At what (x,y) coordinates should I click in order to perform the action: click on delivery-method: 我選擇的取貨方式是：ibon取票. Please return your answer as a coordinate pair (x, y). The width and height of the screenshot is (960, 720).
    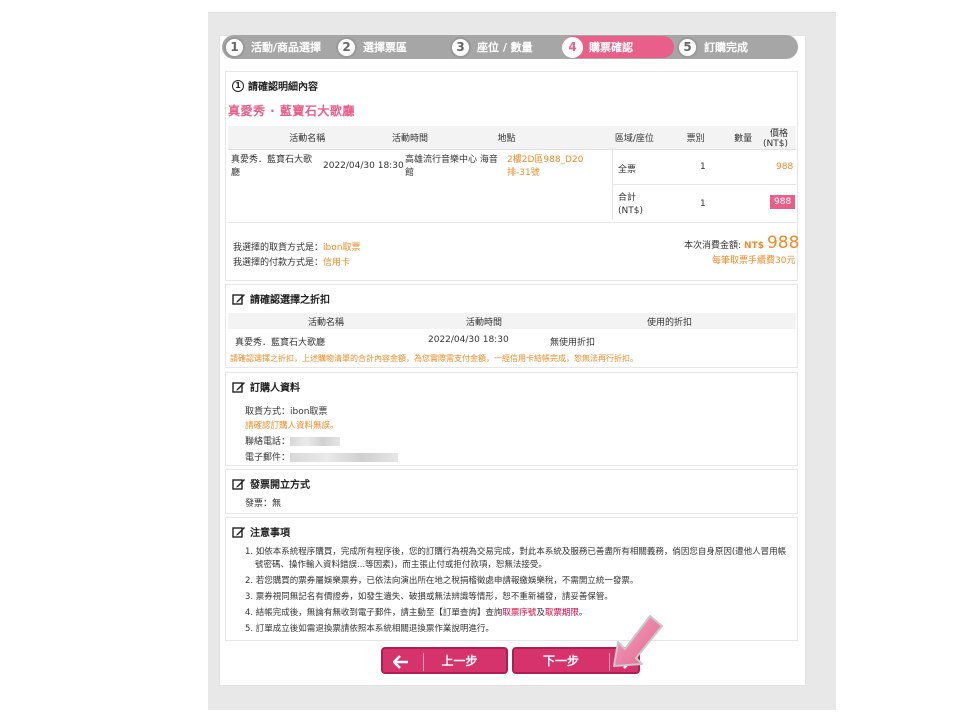
    Looking at the image, I should click on (297, 248).